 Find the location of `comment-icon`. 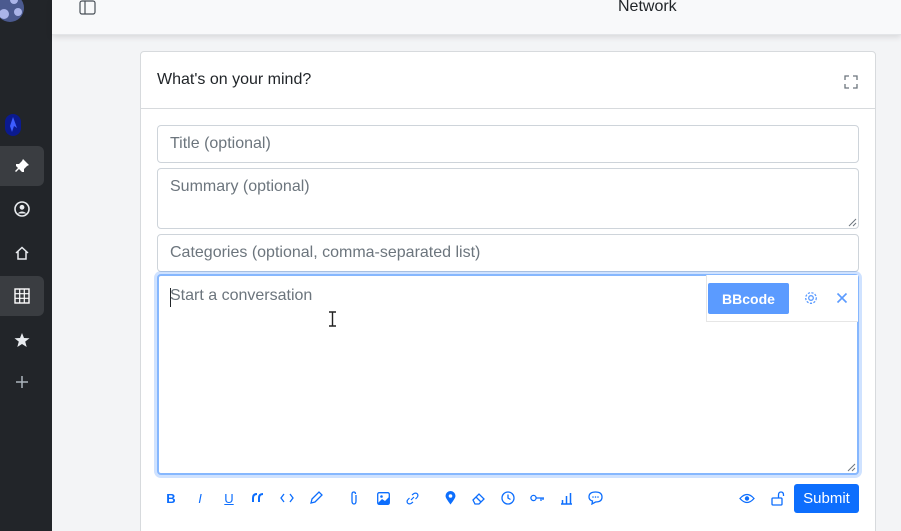

comment-icon is located at coordinates (595, 498).